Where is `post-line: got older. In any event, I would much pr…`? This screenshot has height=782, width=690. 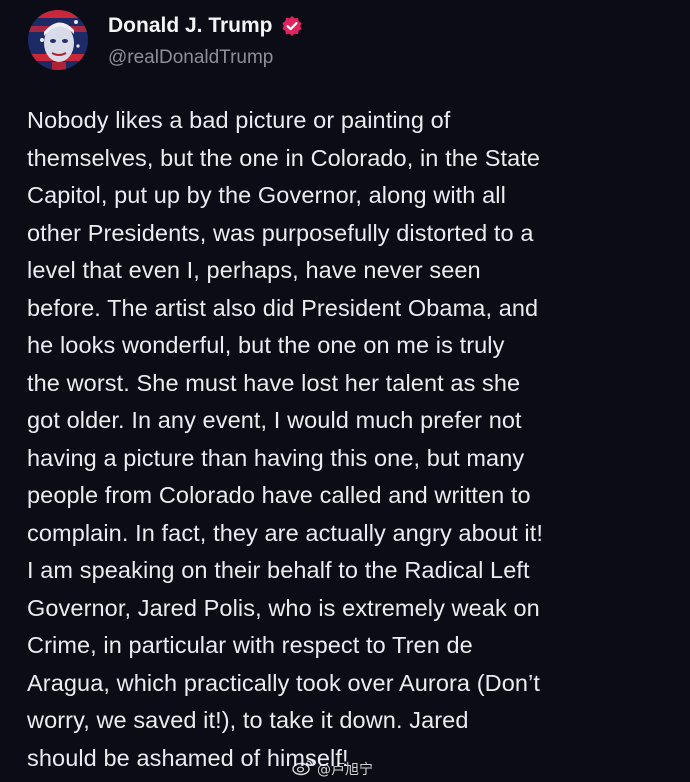
post-line: got older. In any event, I would much pr… is located at coordinates (274, 420).